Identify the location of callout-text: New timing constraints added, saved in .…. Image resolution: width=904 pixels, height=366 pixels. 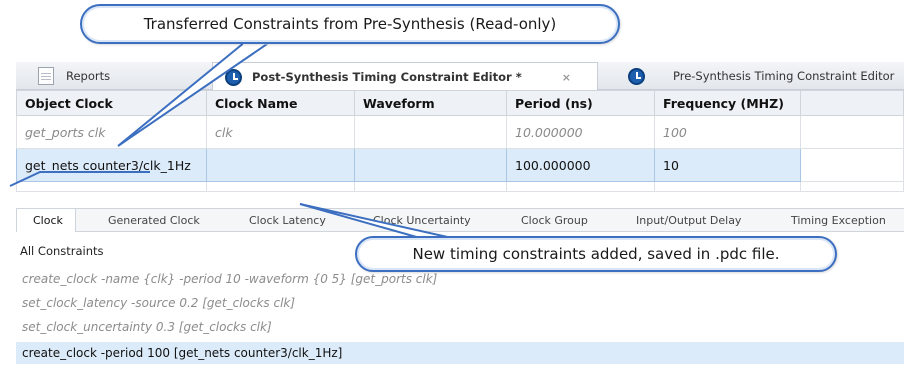
(596, 254).